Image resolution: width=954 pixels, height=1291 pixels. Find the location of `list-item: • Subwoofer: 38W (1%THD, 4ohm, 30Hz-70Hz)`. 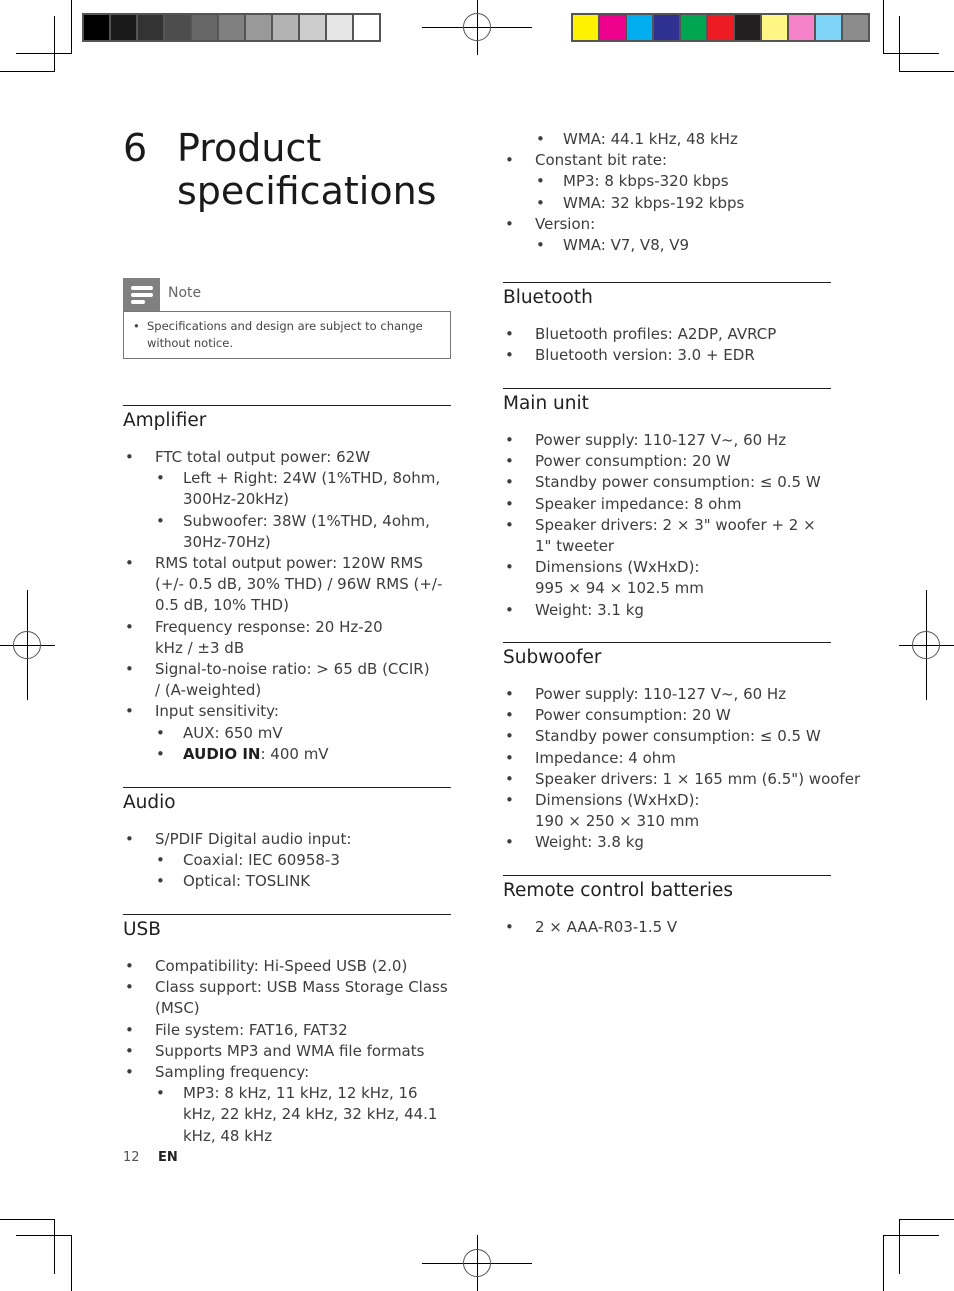

list-item: • Subwoofer: 38W (1%THD, 4ohm, 30Hz-70Hz) is located at coordinates (293, 531).